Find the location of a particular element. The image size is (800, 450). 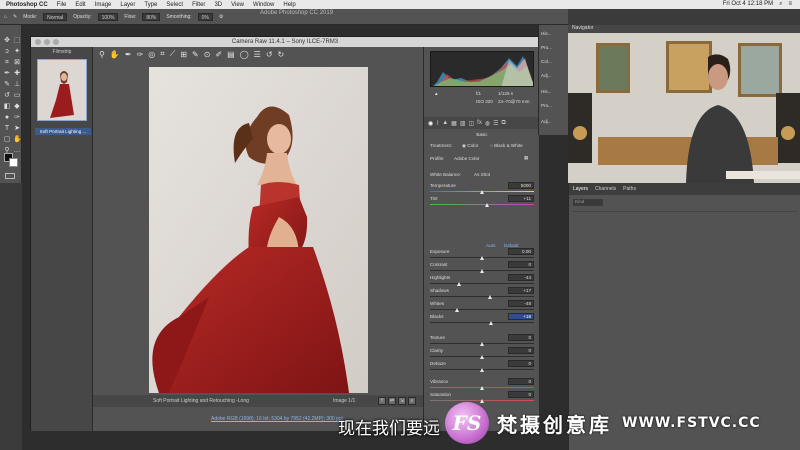

color-sampler-icon: ✑ is located at coordinates (140, 54).